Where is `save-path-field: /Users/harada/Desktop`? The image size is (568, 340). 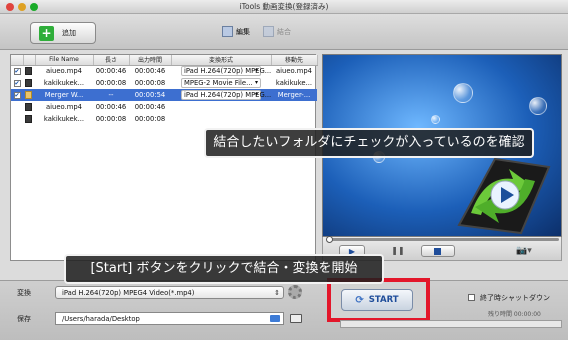 save-path-field: /Users/harada/Desktop is located at coordinates (169, 318).